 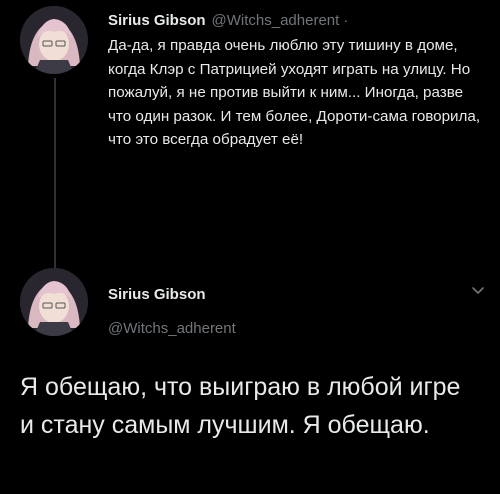 I want to click on thread-connector-line, so click(x=55, y=174).